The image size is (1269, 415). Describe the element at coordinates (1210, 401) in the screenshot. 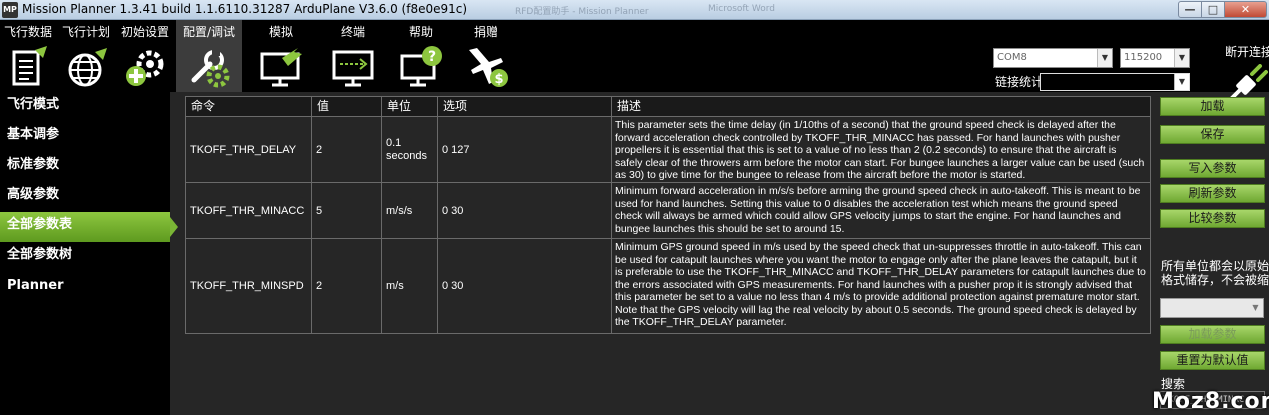

I see `watermark-logo: Moz8.com` at that location.